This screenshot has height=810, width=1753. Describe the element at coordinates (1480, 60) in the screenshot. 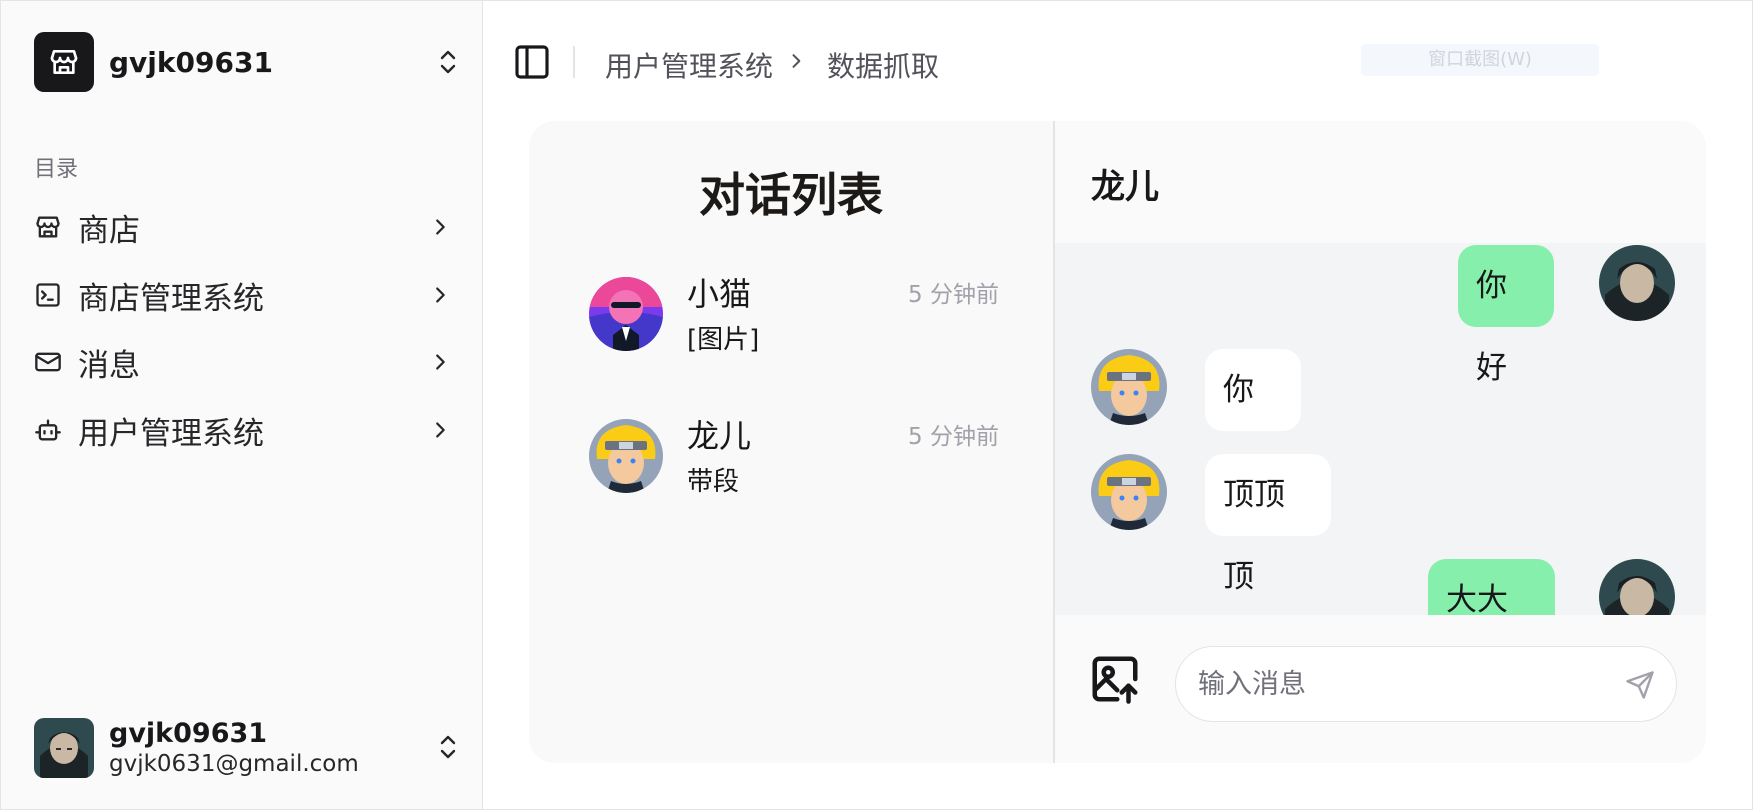

I see `screenshot-button: 窗口截图(W)` at that location.